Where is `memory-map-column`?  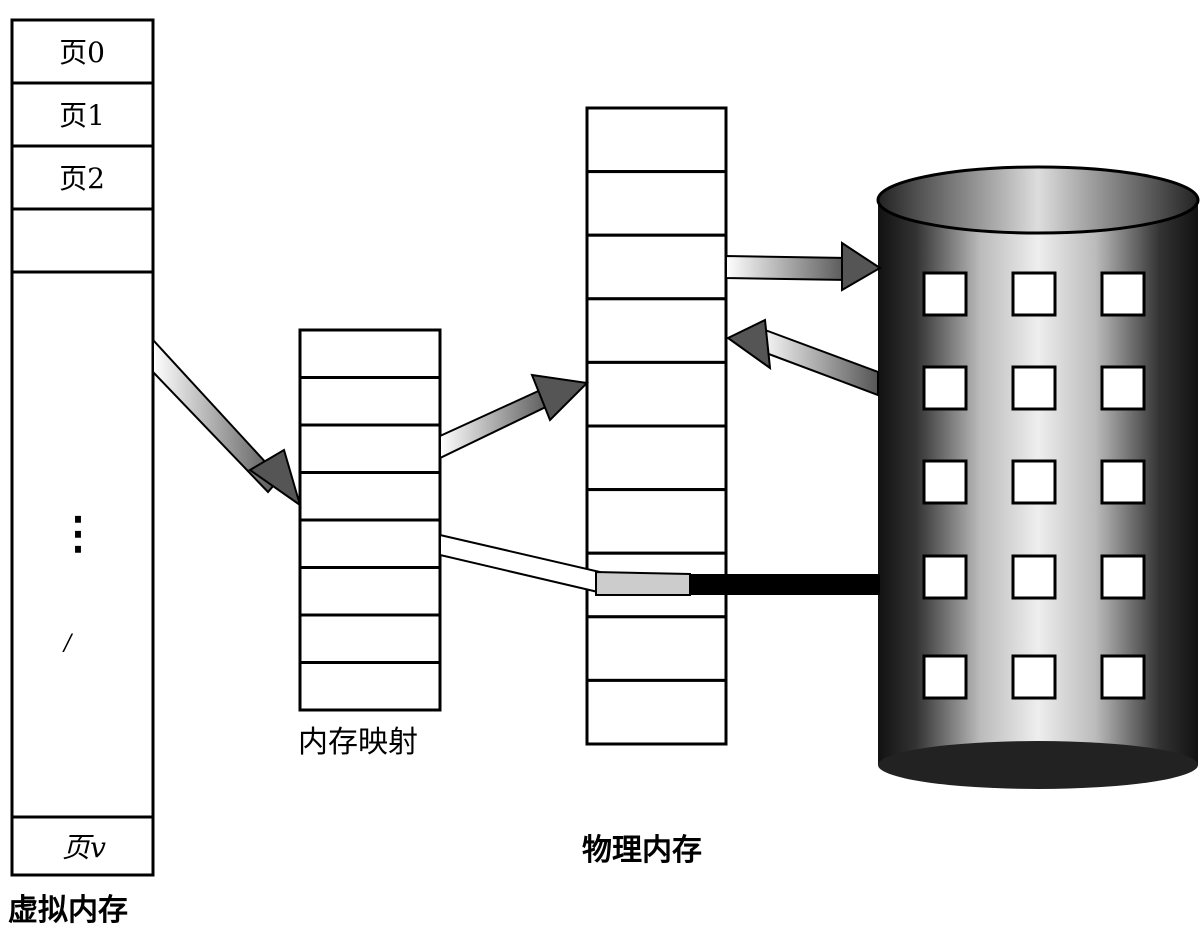 memory-map-column is located at coordinates (370, 520).